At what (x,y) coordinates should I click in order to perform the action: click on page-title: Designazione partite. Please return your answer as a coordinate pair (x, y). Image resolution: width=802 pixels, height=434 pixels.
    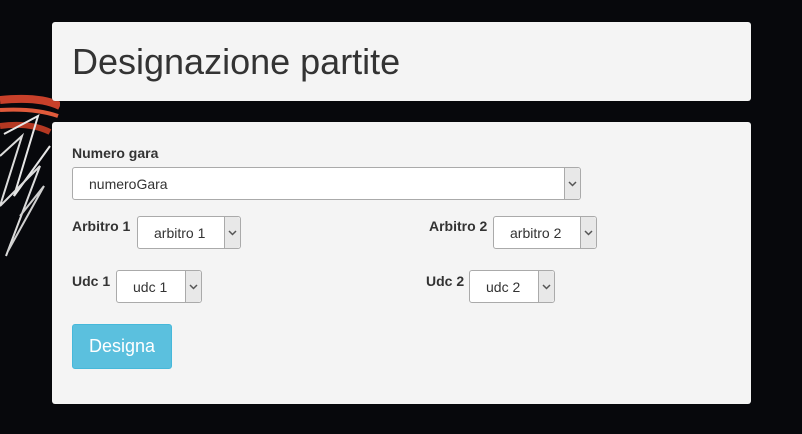
    Looking at the image, I should click on (236, 61).